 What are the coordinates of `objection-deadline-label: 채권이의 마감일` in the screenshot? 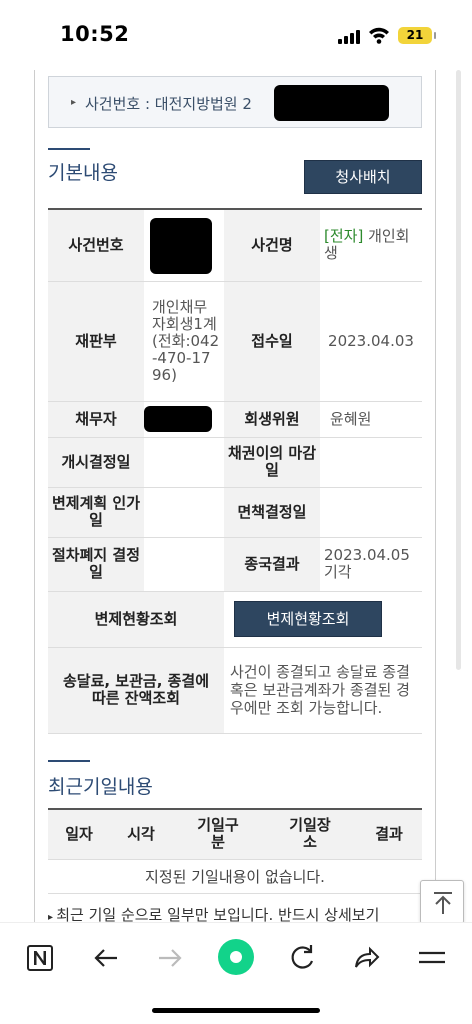 It's located at (272, 462).